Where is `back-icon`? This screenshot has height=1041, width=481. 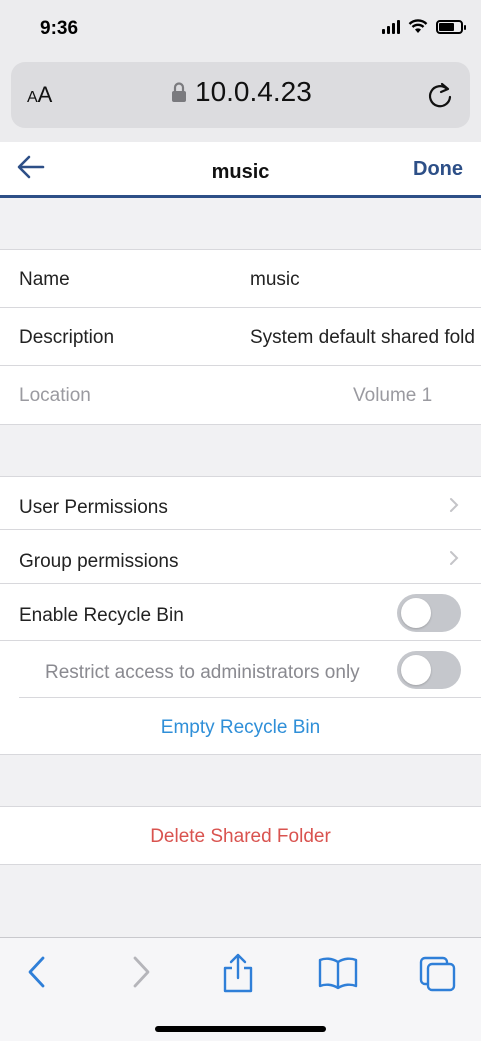 back-icon is located at coordinates (37, 972).